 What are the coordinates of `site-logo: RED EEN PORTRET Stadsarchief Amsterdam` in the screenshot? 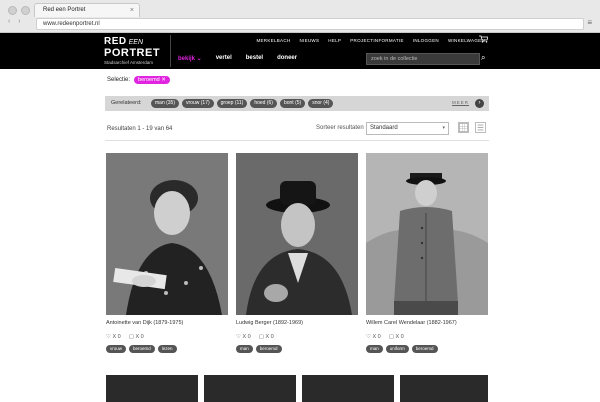 It's located at (132, 51).